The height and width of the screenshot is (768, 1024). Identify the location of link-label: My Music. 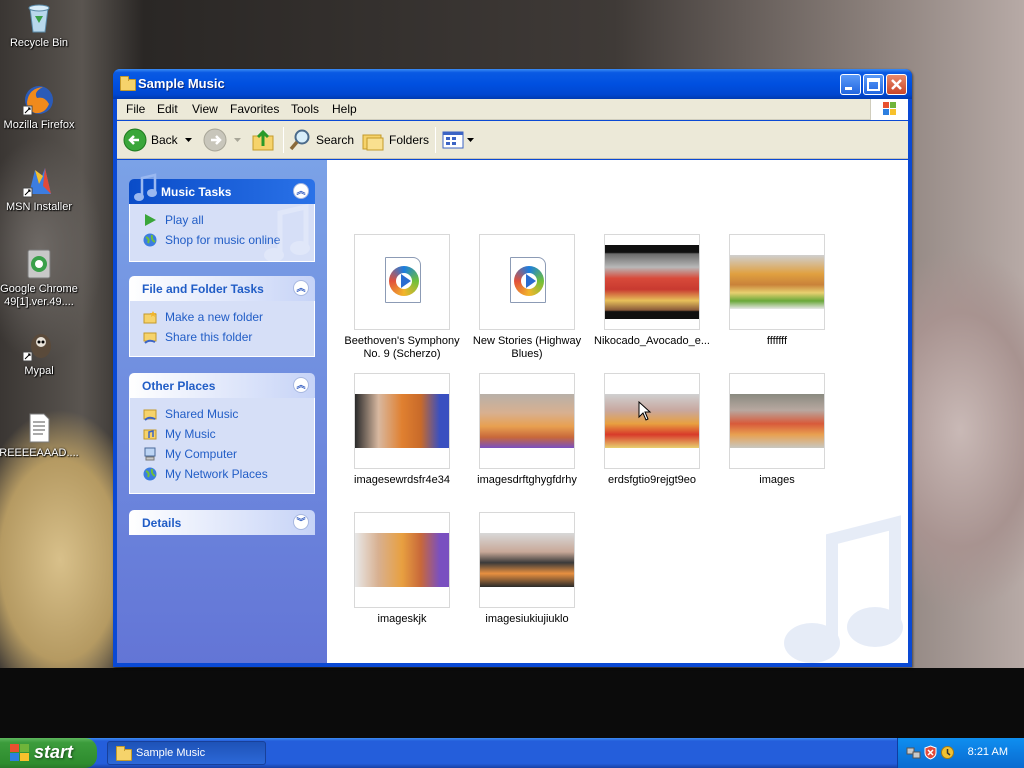
(190, 434).